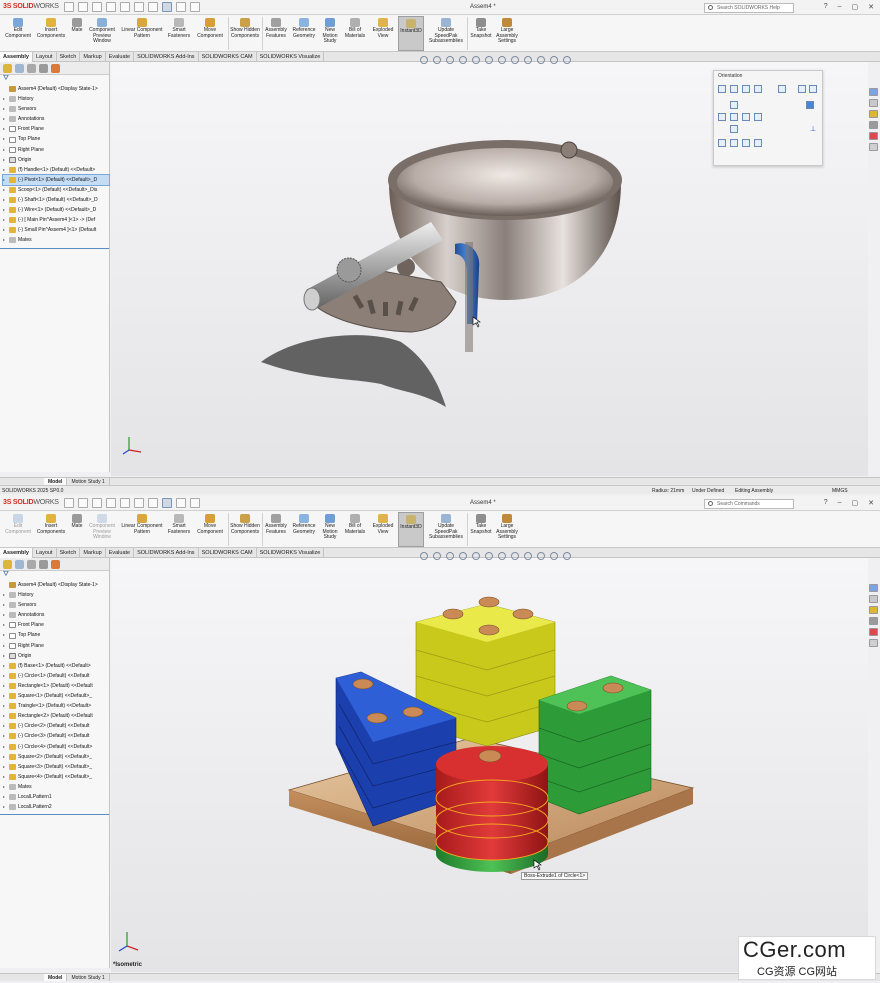 The width and height of the screenshot is (880, 983). Describe the element at coordinates (810, 105) in the screenshot. I see `isometric-view-icon` at that location.